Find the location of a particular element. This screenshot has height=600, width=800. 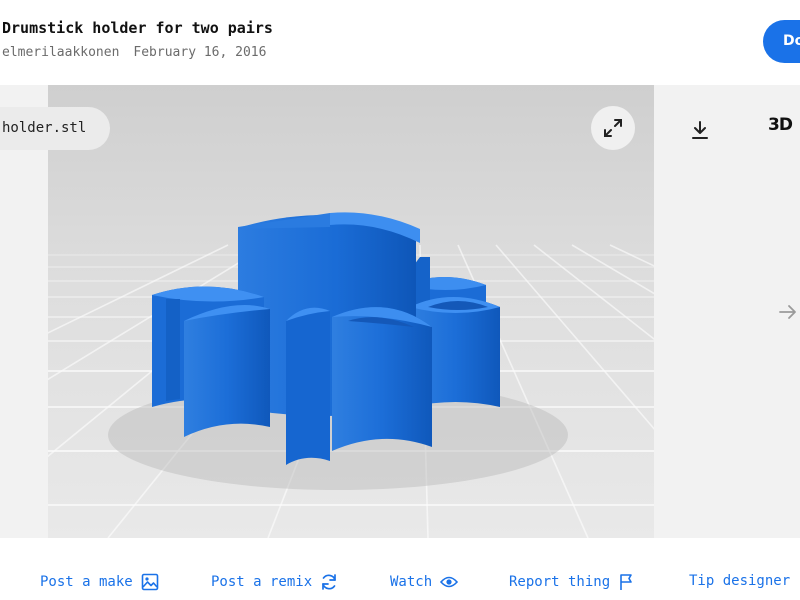

image-icon is located at coordinates (150, 582).